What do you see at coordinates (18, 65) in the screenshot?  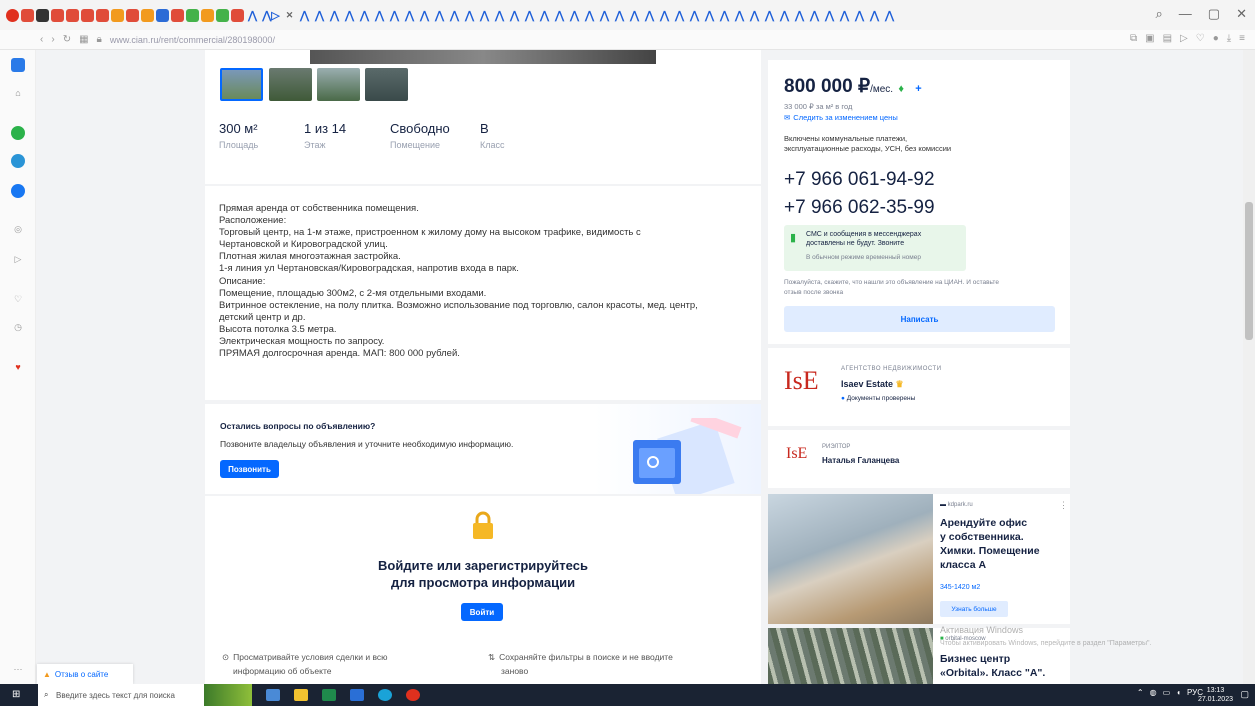 I see `workspace-icon` at bounding box center [18, 65].